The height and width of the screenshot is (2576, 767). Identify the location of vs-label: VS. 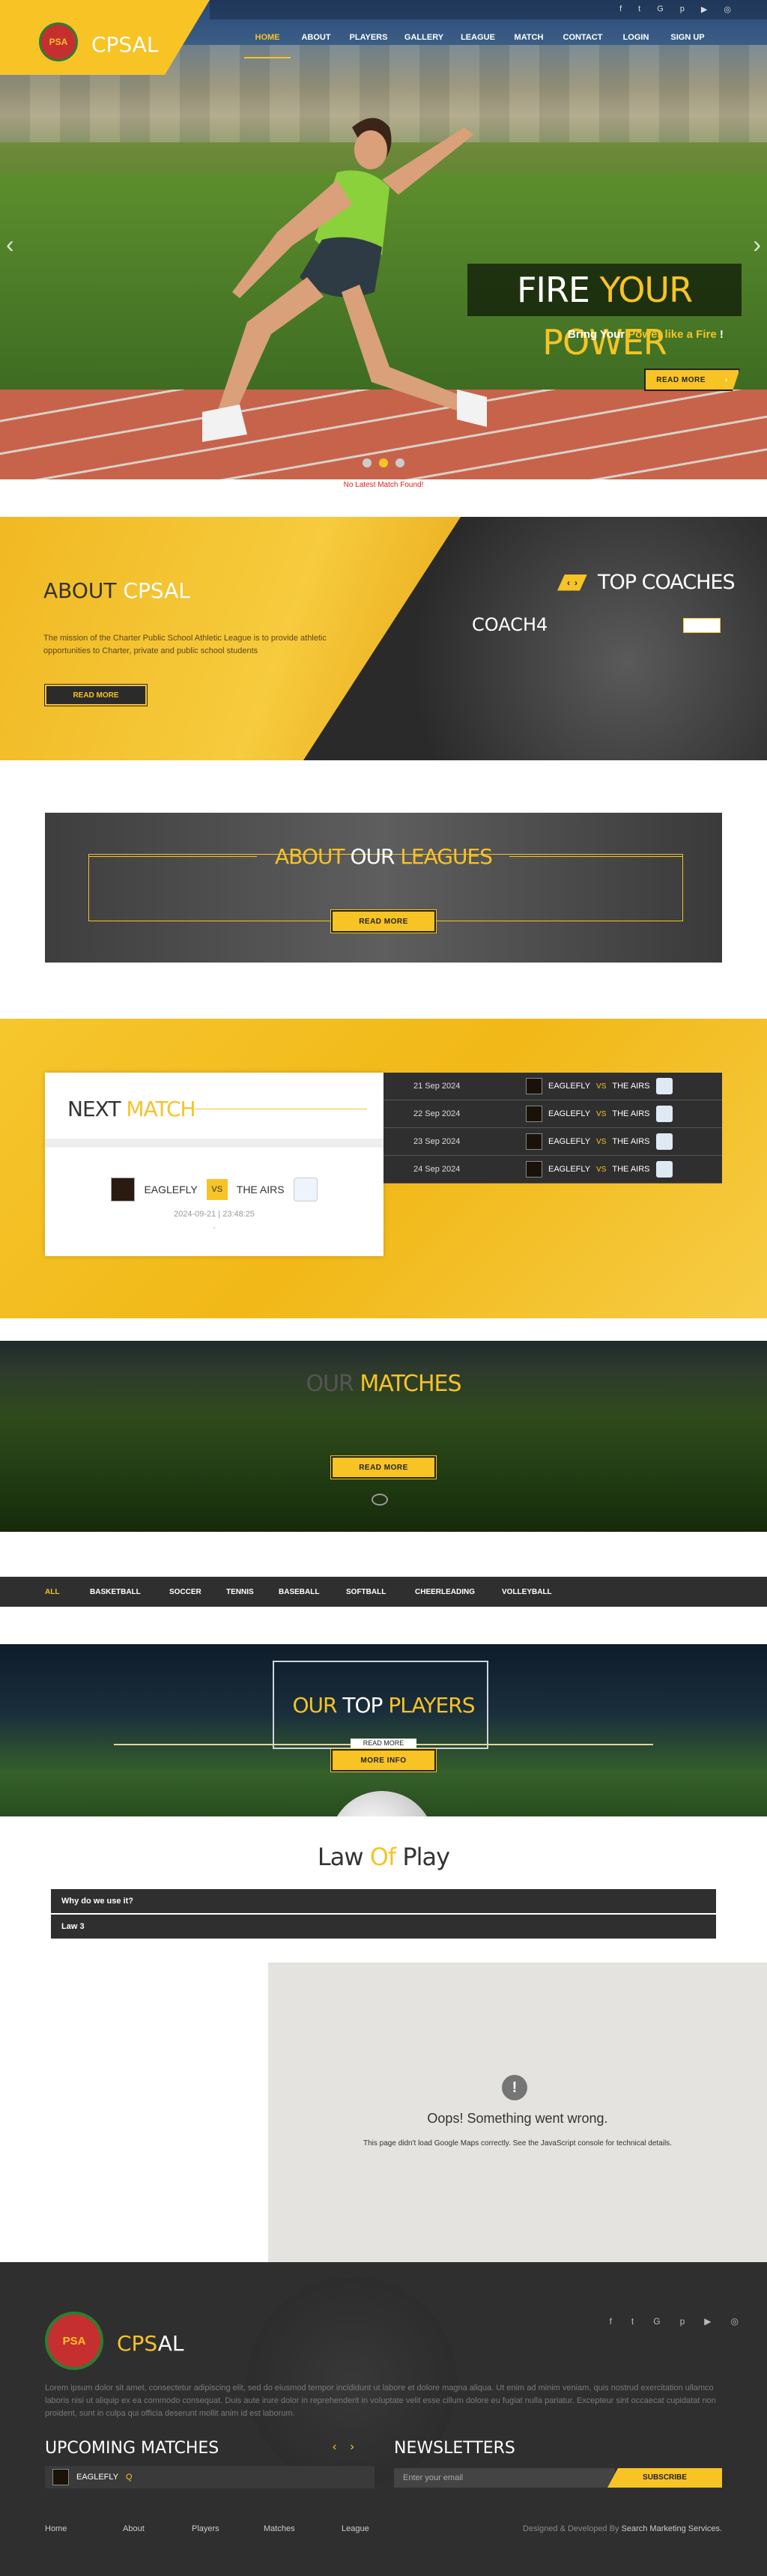
(601, 1087).